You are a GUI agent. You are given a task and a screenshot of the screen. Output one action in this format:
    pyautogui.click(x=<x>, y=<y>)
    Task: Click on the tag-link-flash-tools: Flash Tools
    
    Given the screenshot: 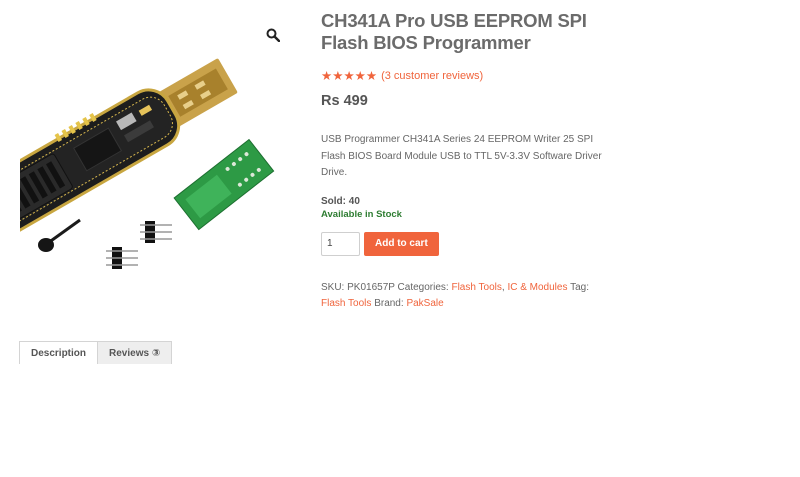 What is the action you would take?
    pyautogui.click(x=346, y=303)
    